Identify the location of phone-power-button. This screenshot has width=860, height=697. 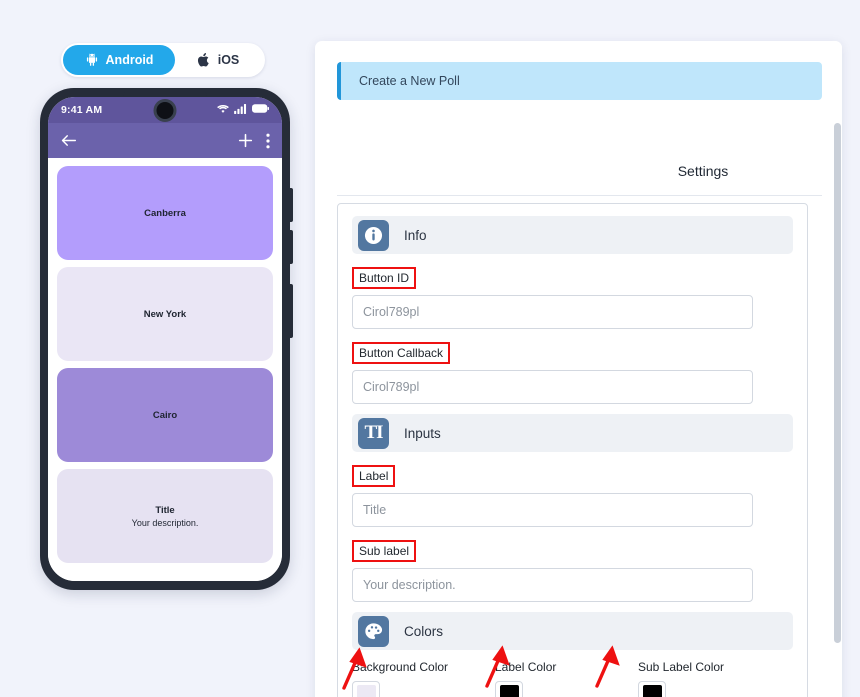
(291, 311).